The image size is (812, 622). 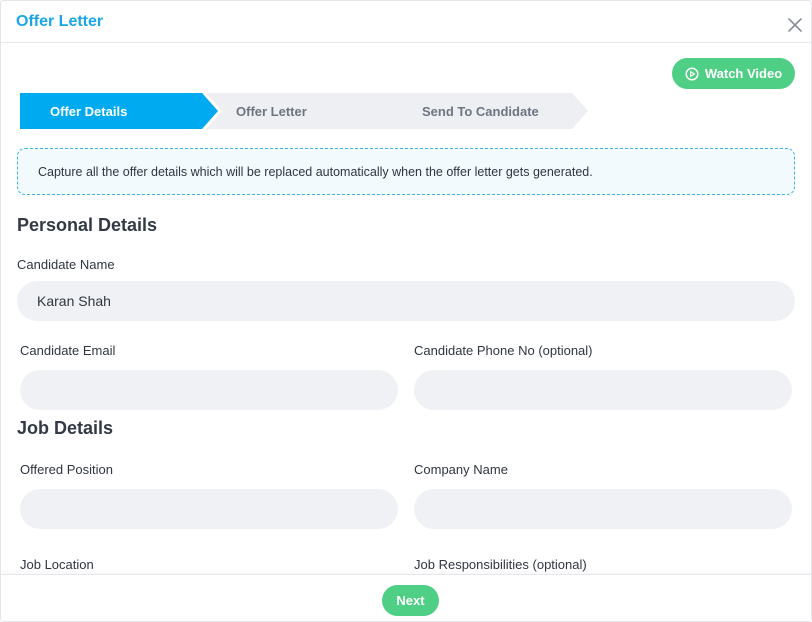 I want to click on job-responsibilities-label: Job Responsibilities (optional), so click(x=500, y=564).